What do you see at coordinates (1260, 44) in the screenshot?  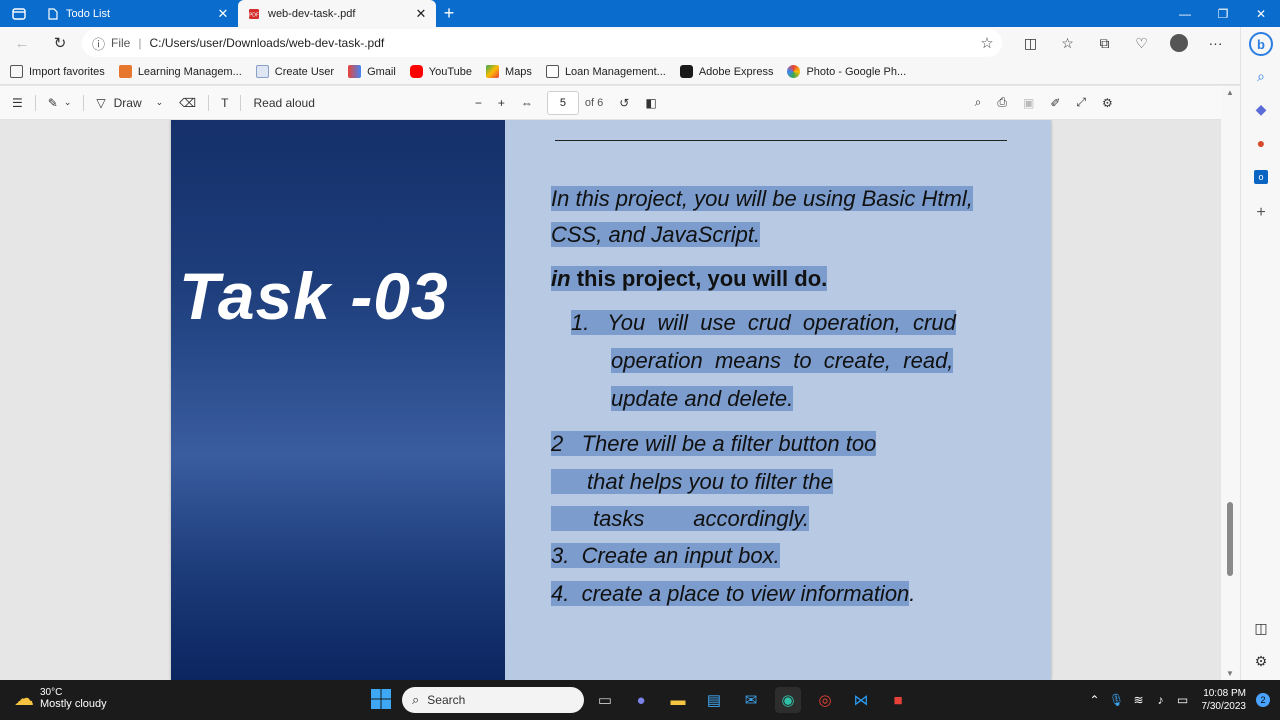 I see `bing-chat-icon: b` at bounding box center [1260, 44].